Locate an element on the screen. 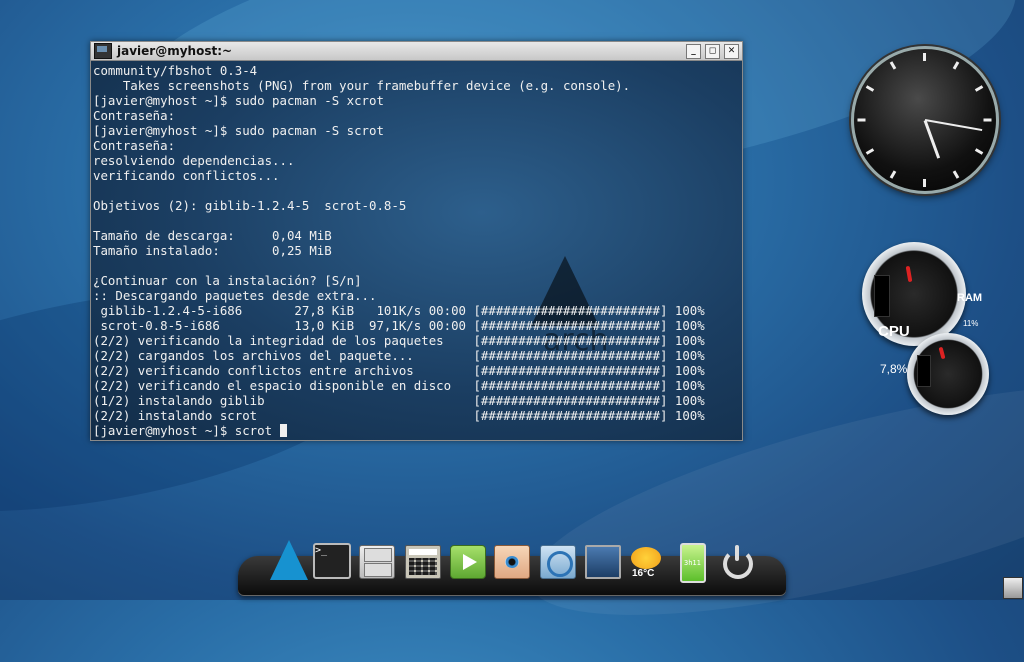 The height and width of the screenshot is (662, 1024). battery-time: 3h11 is located at coordinates (692, 563).